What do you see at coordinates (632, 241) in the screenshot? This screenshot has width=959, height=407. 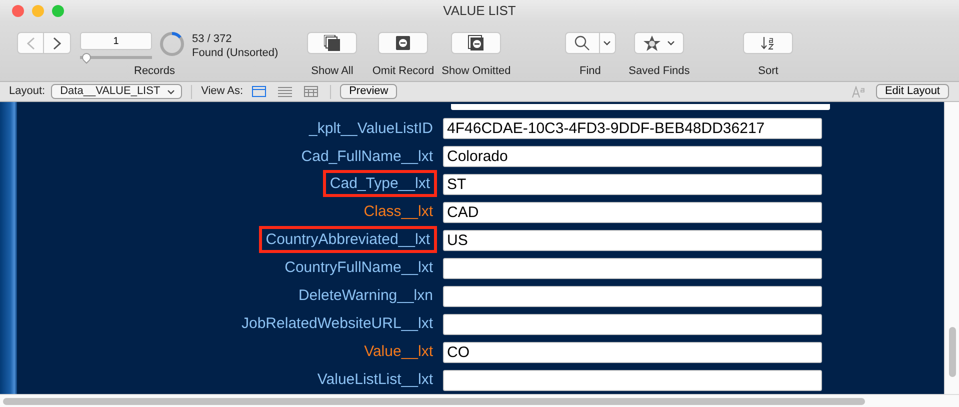 I see `input-field: US` at bounding box center [632, 241].